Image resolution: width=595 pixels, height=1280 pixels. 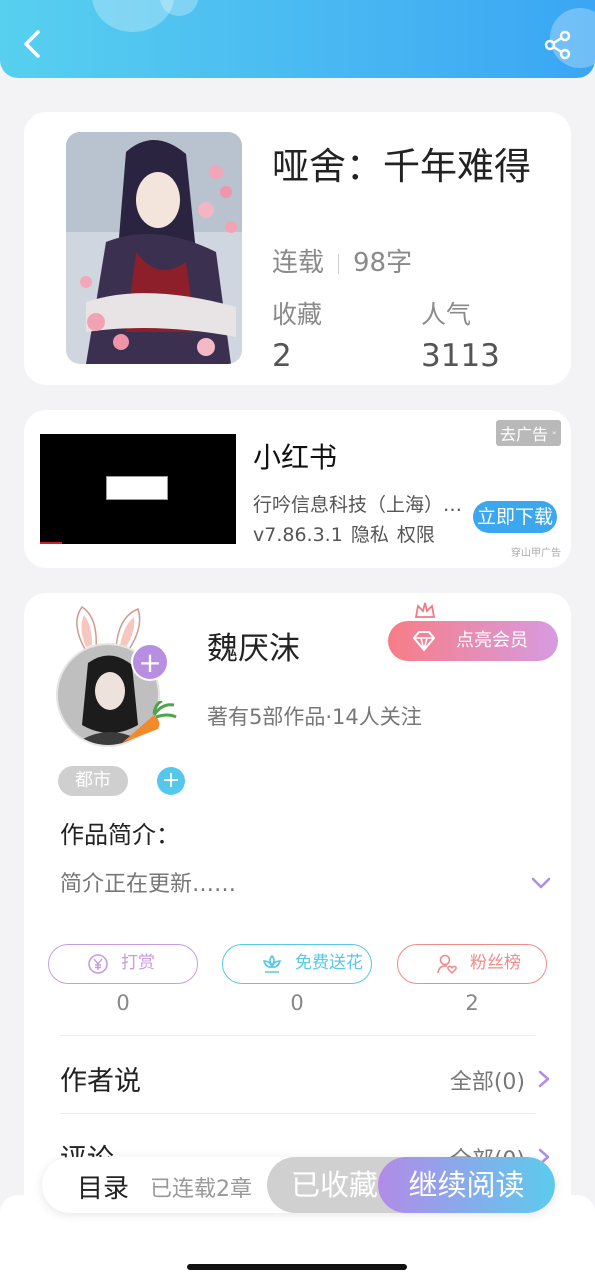 I want to click on book-status-row: 连载 98字, so click(x=342, y=260).